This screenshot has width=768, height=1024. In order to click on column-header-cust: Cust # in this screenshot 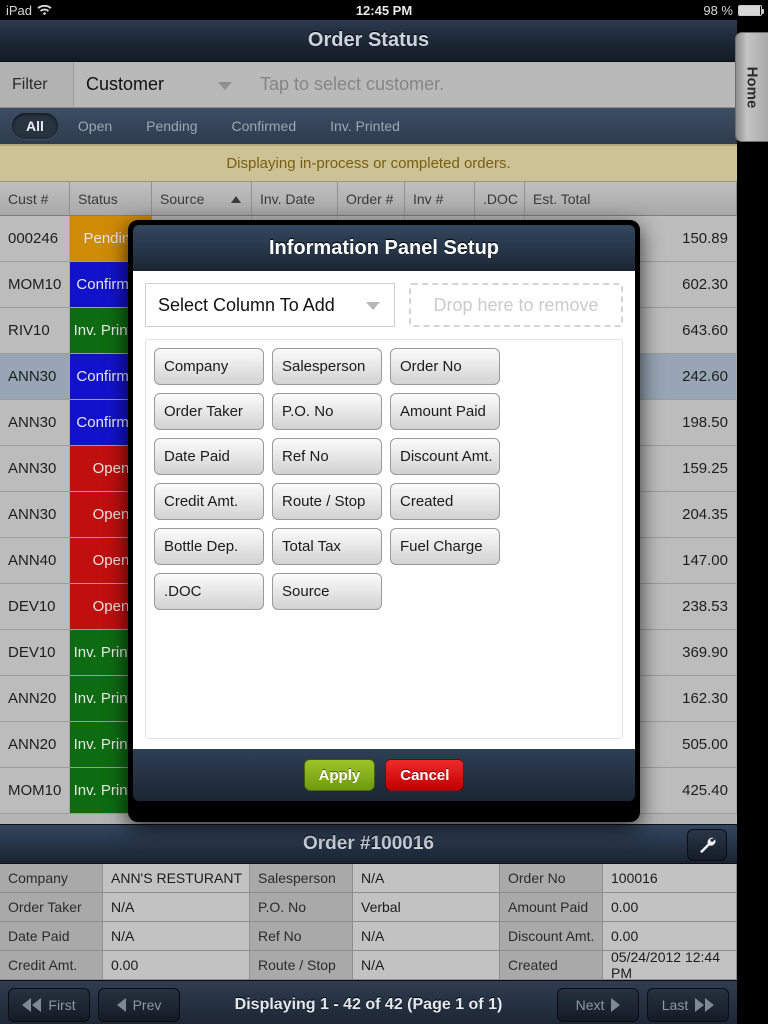, I will do `click(35, 198)`.